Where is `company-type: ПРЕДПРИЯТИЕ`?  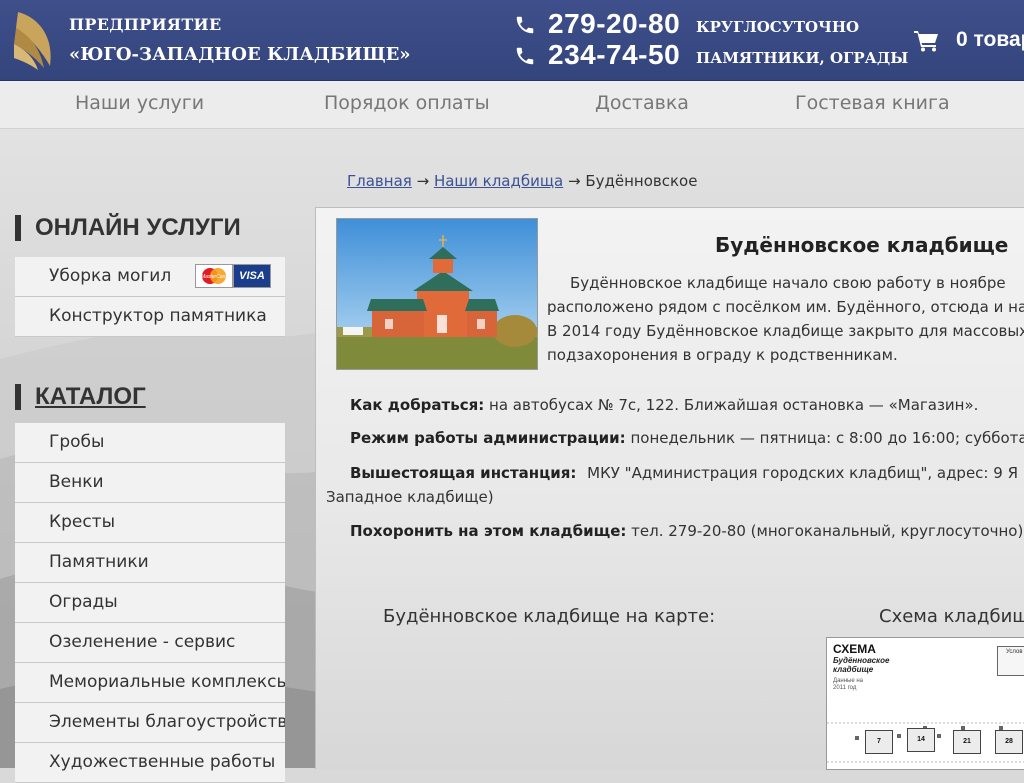 company-type: ПРЕДПРИЯТИЕ is located at coordinates (145, 24).